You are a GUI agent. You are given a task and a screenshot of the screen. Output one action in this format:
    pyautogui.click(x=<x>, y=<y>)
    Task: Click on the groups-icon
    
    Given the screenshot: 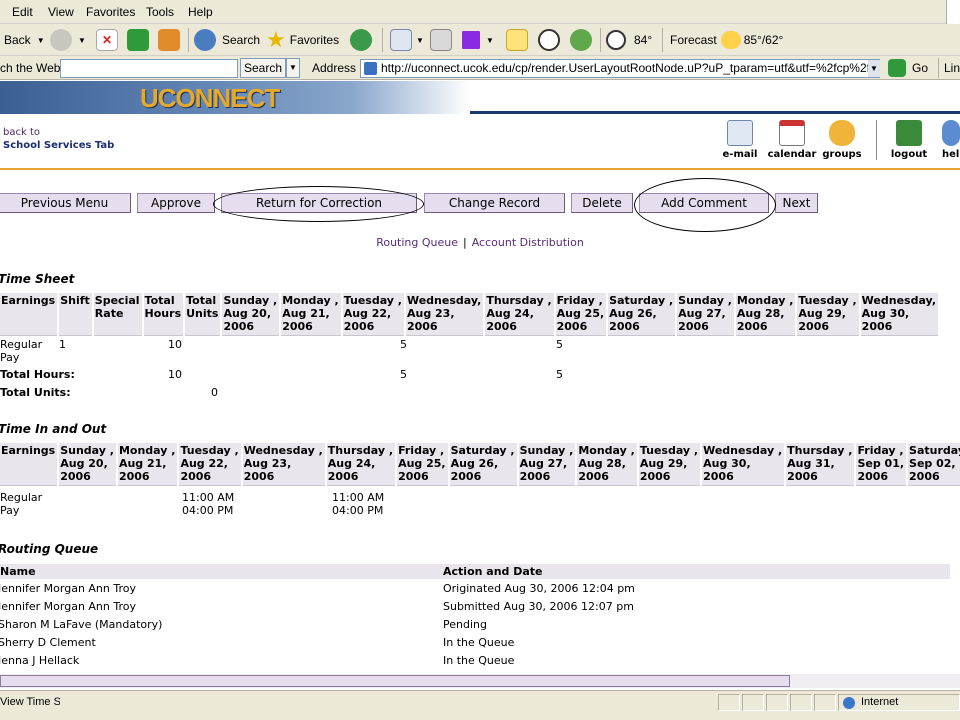 What is the action you would take?
    pyautogui.click(x=842, y=133)
    